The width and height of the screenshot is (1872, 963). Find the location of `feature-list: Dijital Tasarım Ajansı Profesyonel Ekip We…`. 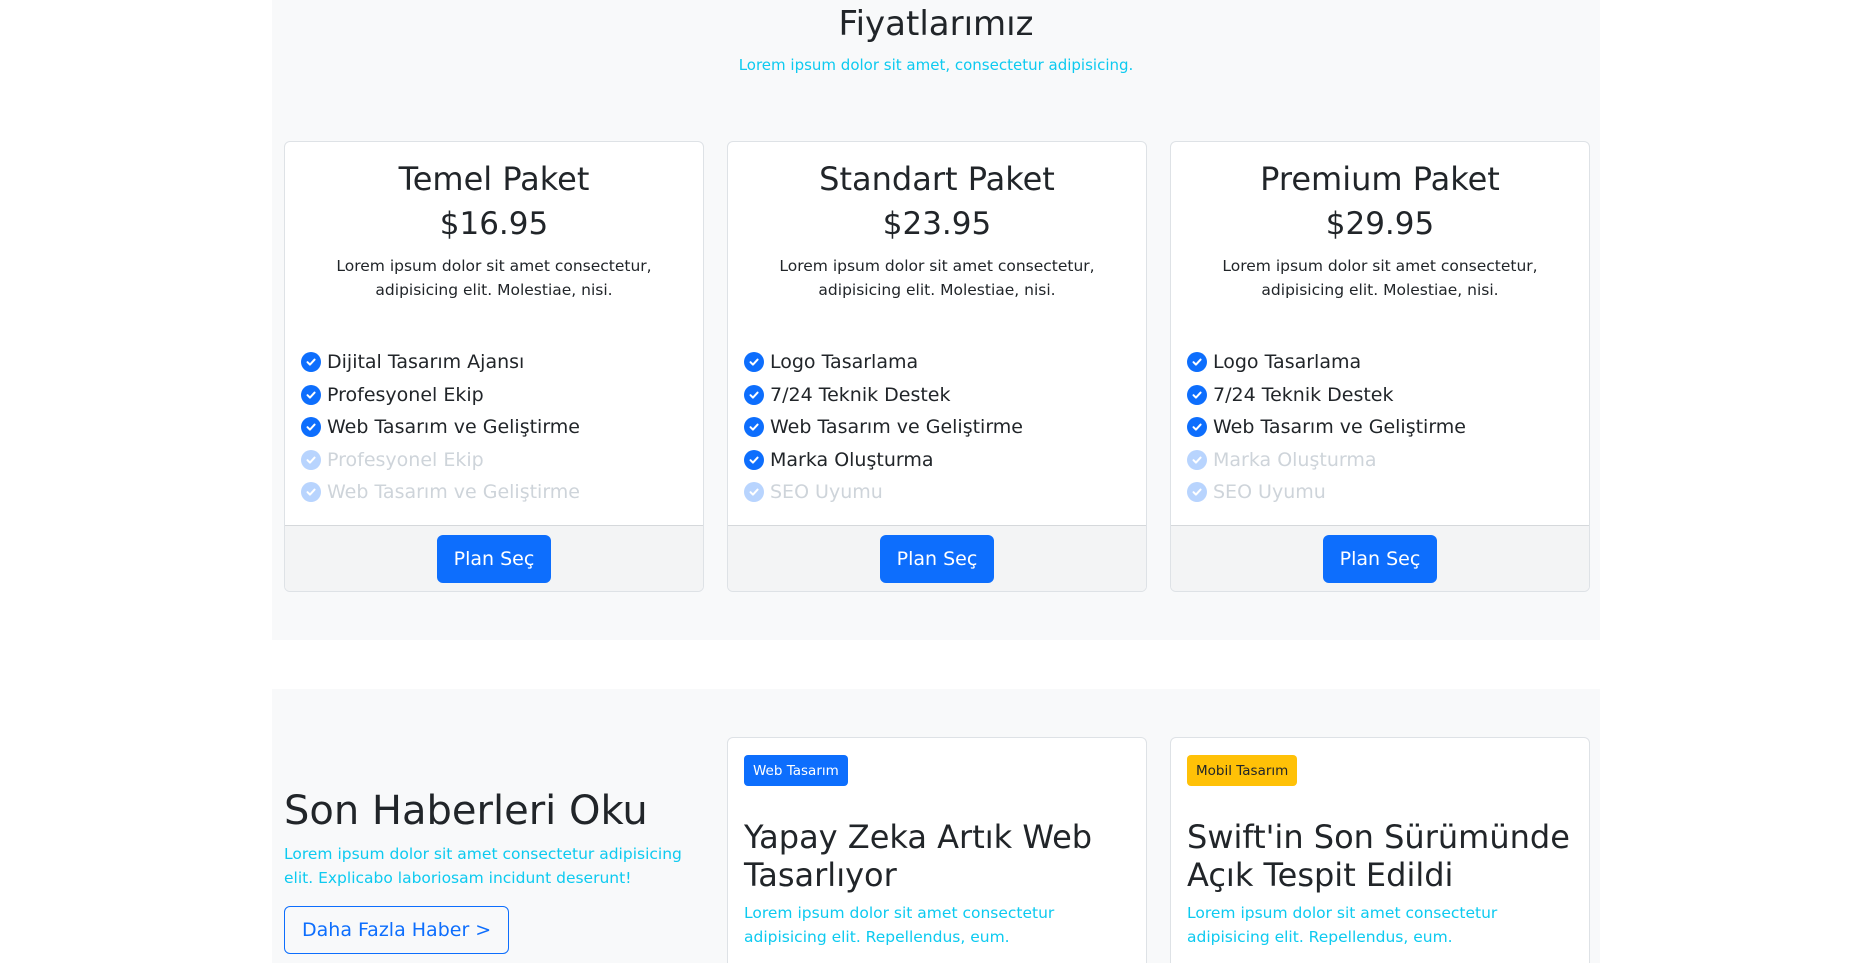

feature-list: Dijital Tasarım Ajansı Profesyonel Ekip We… is located at coordinates (440, 427).